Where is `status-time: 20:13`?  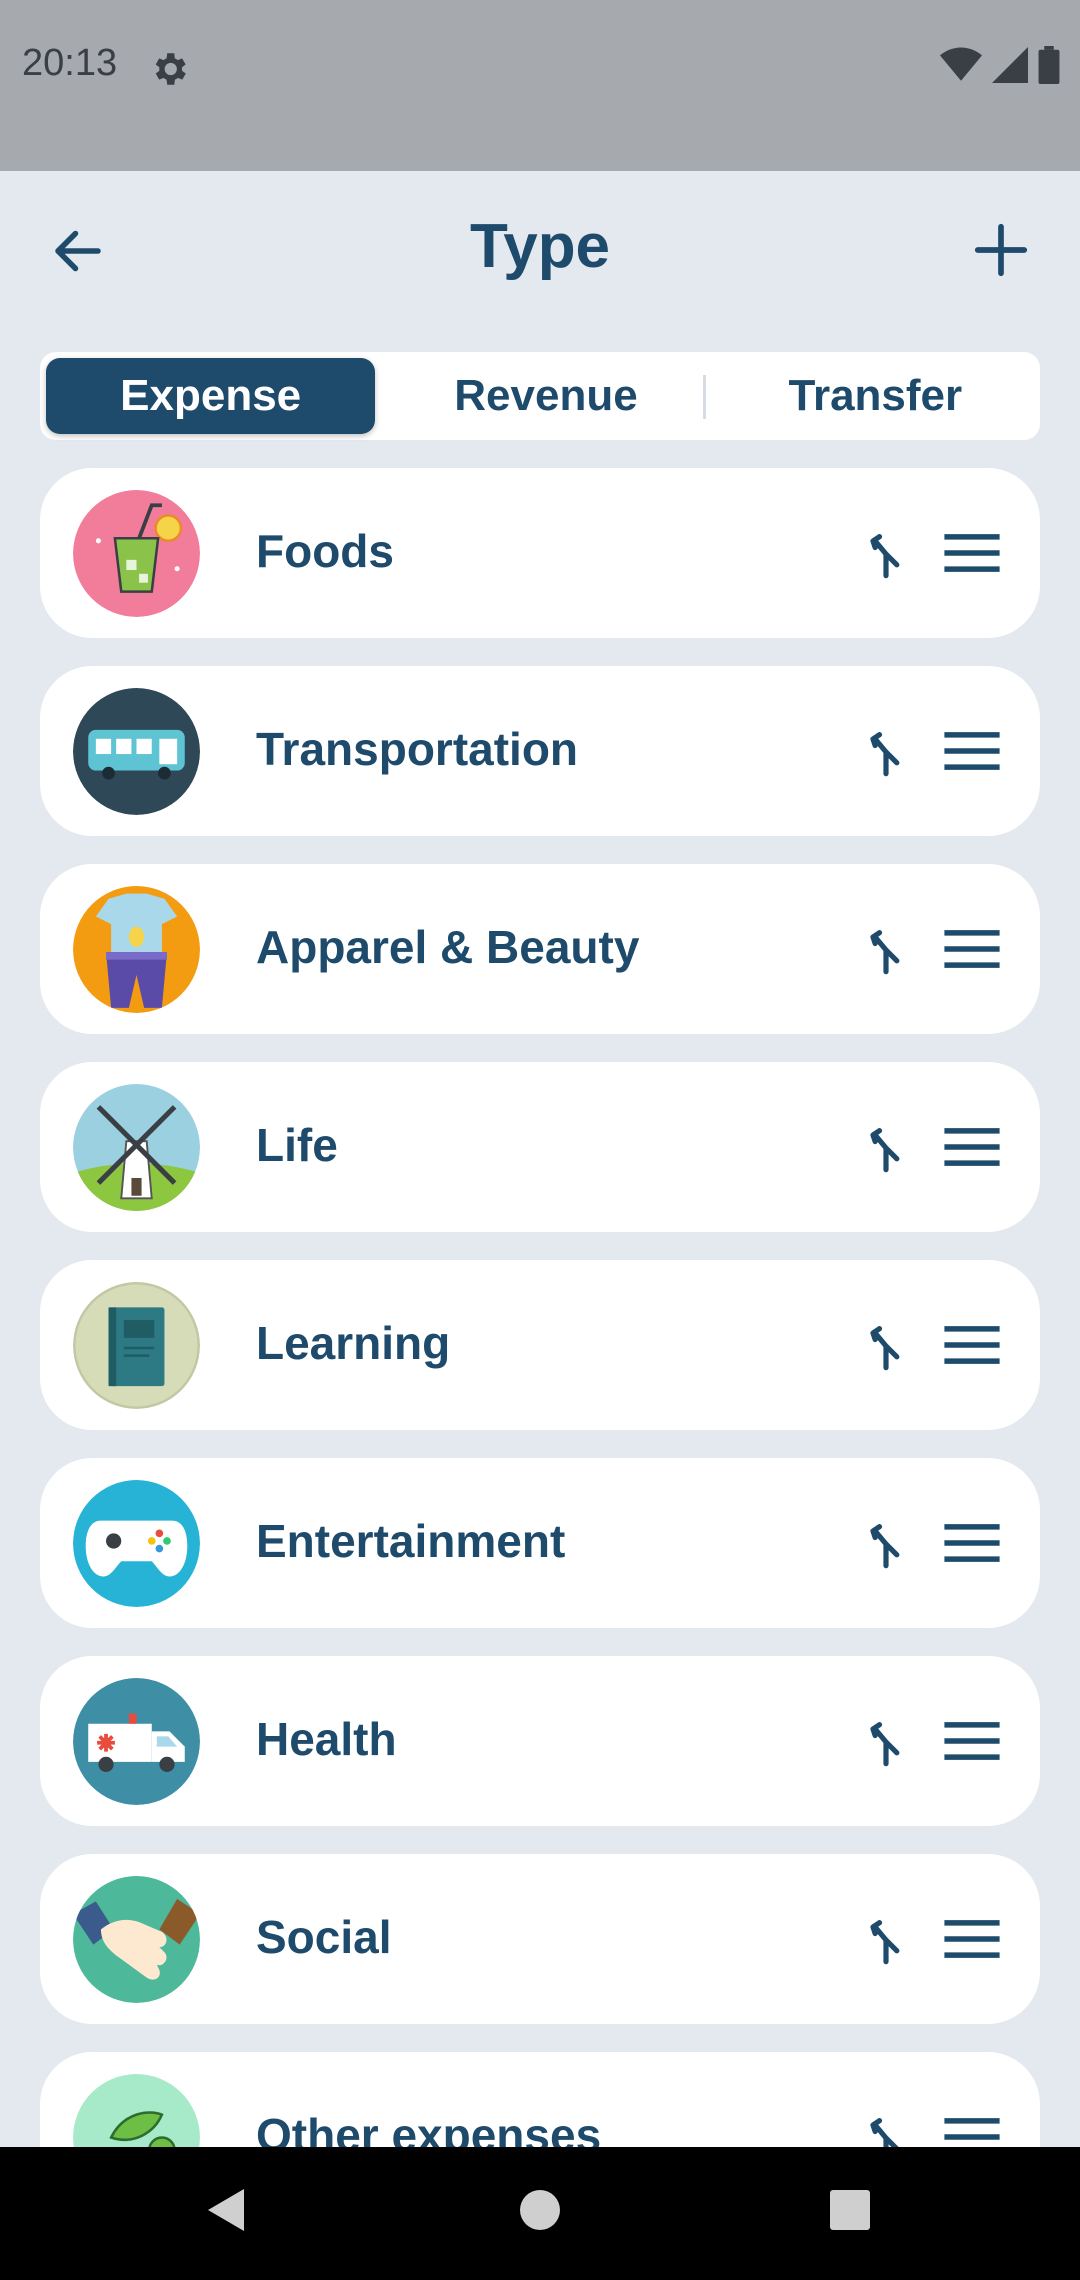 status-time: 20:13 is located at coordinates (70, 63).